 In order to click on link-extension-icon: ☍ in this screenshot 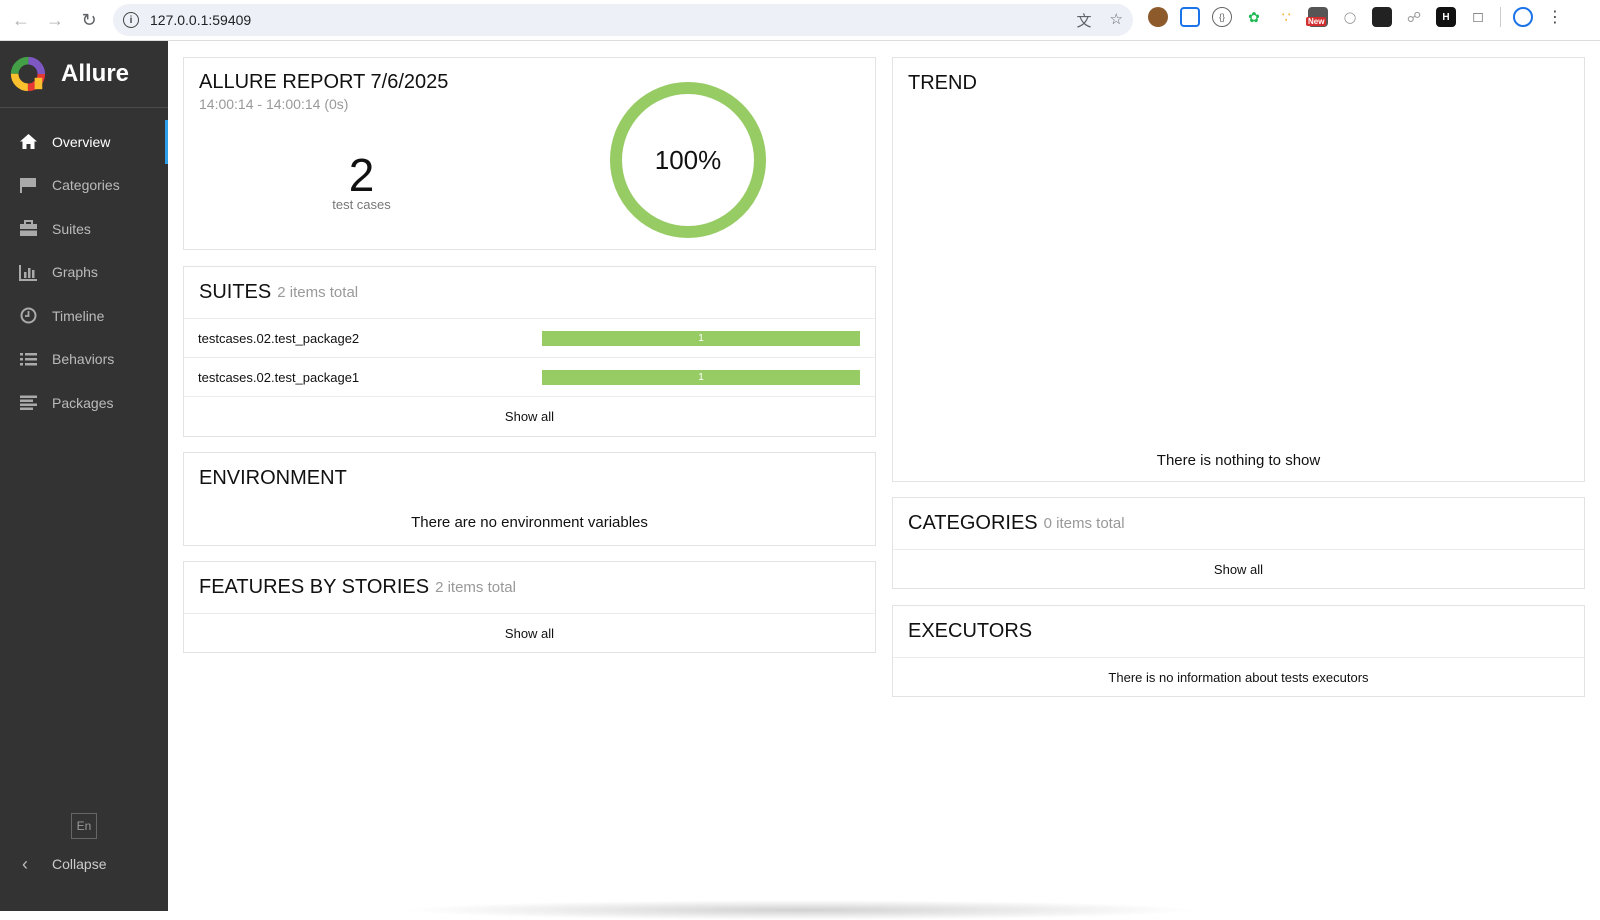, I will do `click(1414, 17)`.